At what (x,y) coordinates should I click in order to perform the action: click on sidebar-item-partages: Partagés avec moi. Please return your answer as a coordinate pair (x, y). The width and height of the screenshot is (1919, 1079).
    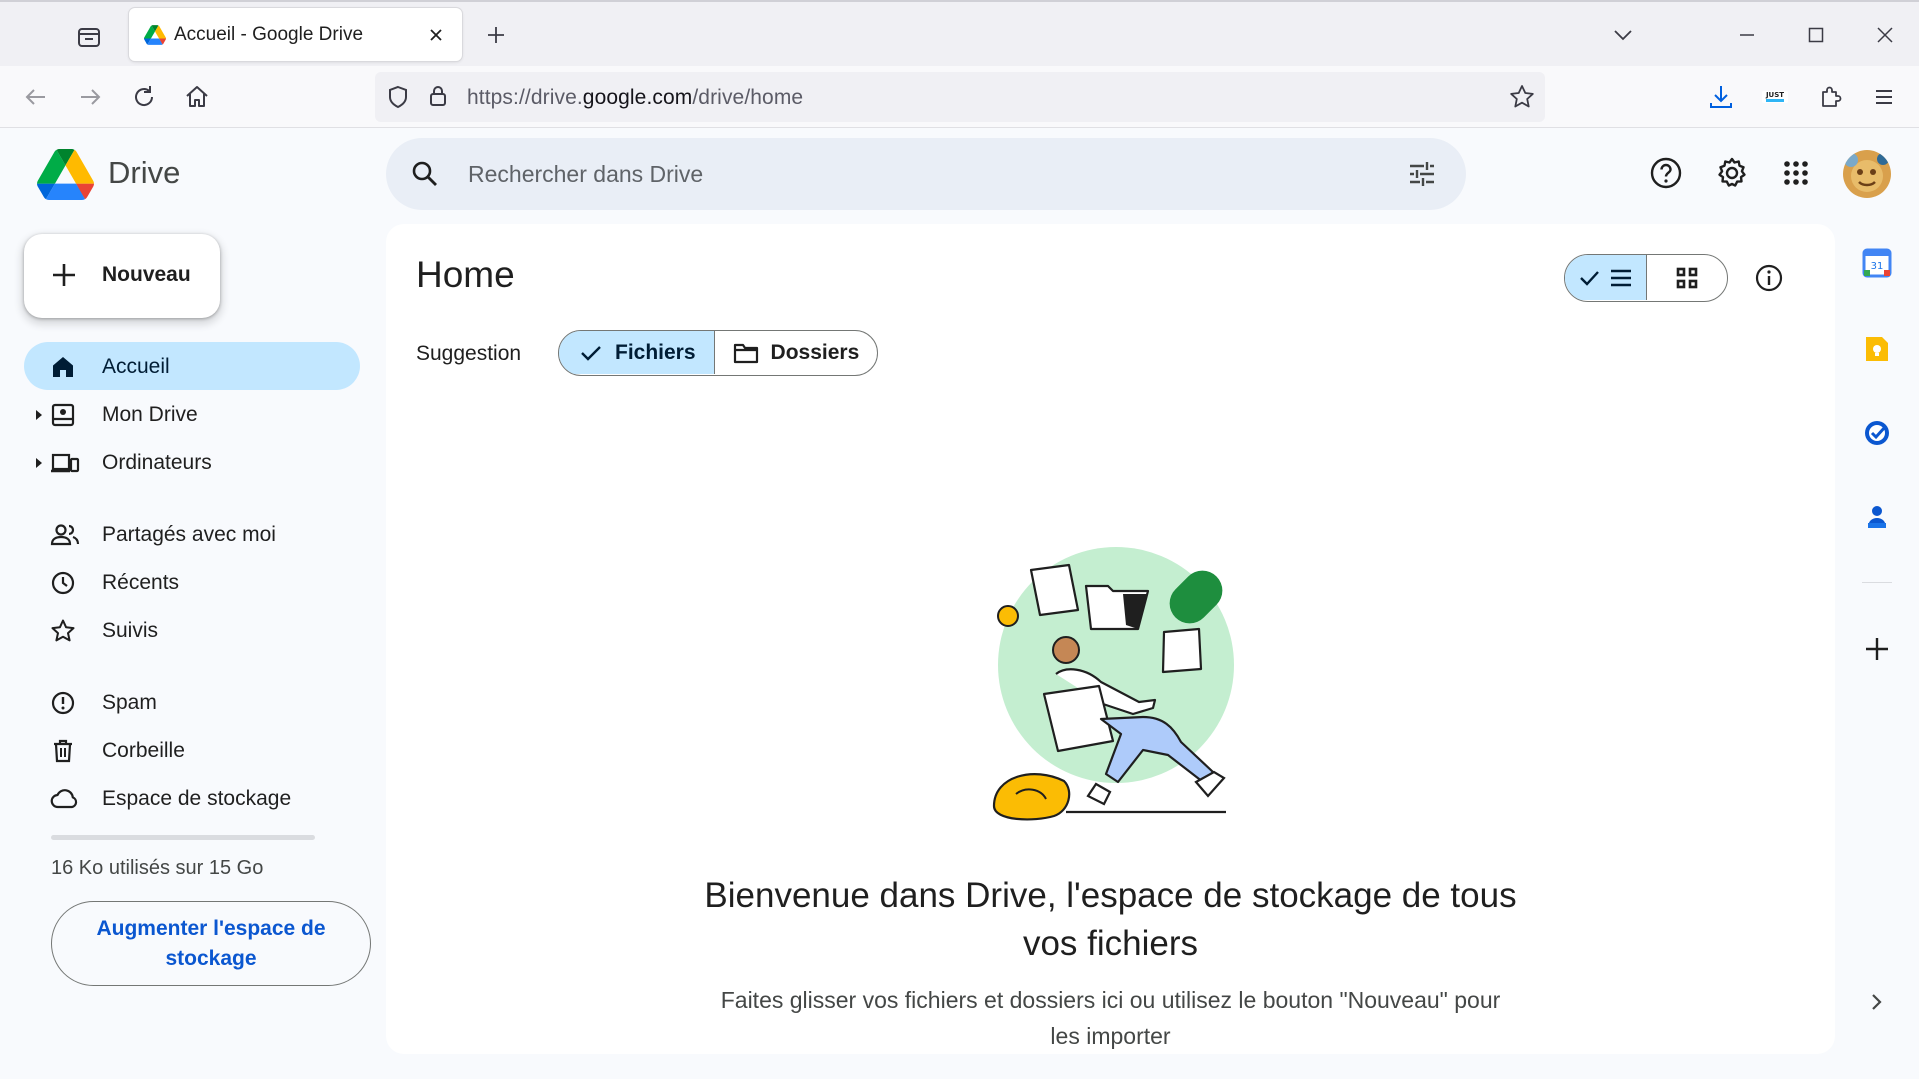
    Looking at the image, I should click on (192, 534).